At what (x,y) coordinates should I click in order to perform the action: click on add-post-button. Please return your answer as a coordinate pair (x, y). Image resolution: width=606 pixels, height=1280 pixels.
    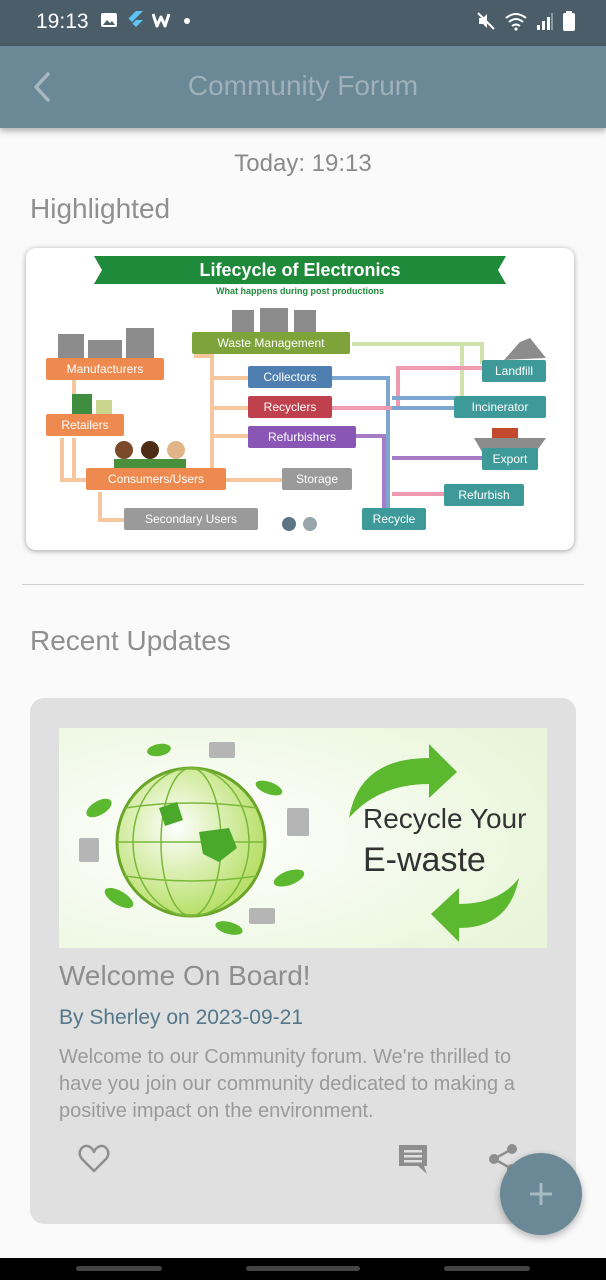
    Looking at the image, I should click on (541, 1194).